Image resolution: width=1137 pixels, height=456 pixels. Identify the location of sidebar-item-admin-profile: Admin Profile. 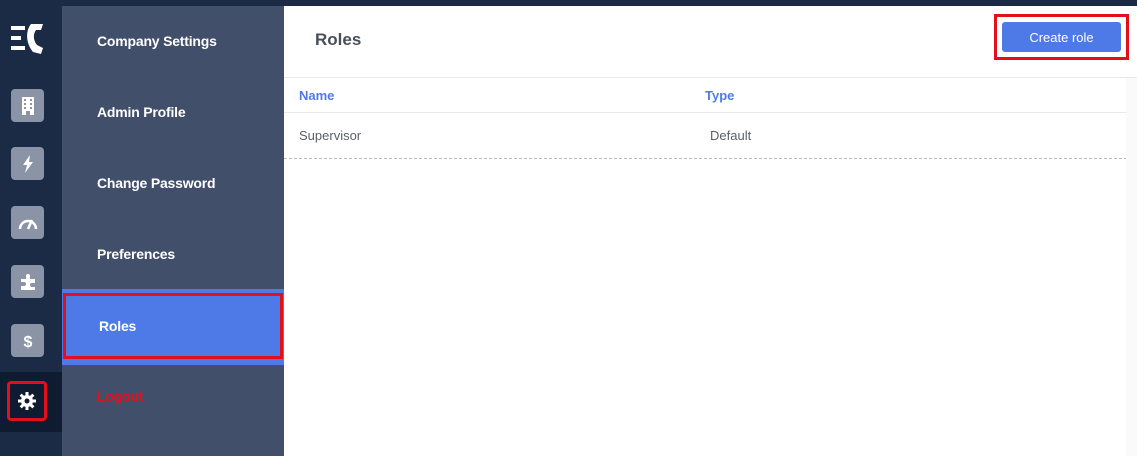
(173, 112).